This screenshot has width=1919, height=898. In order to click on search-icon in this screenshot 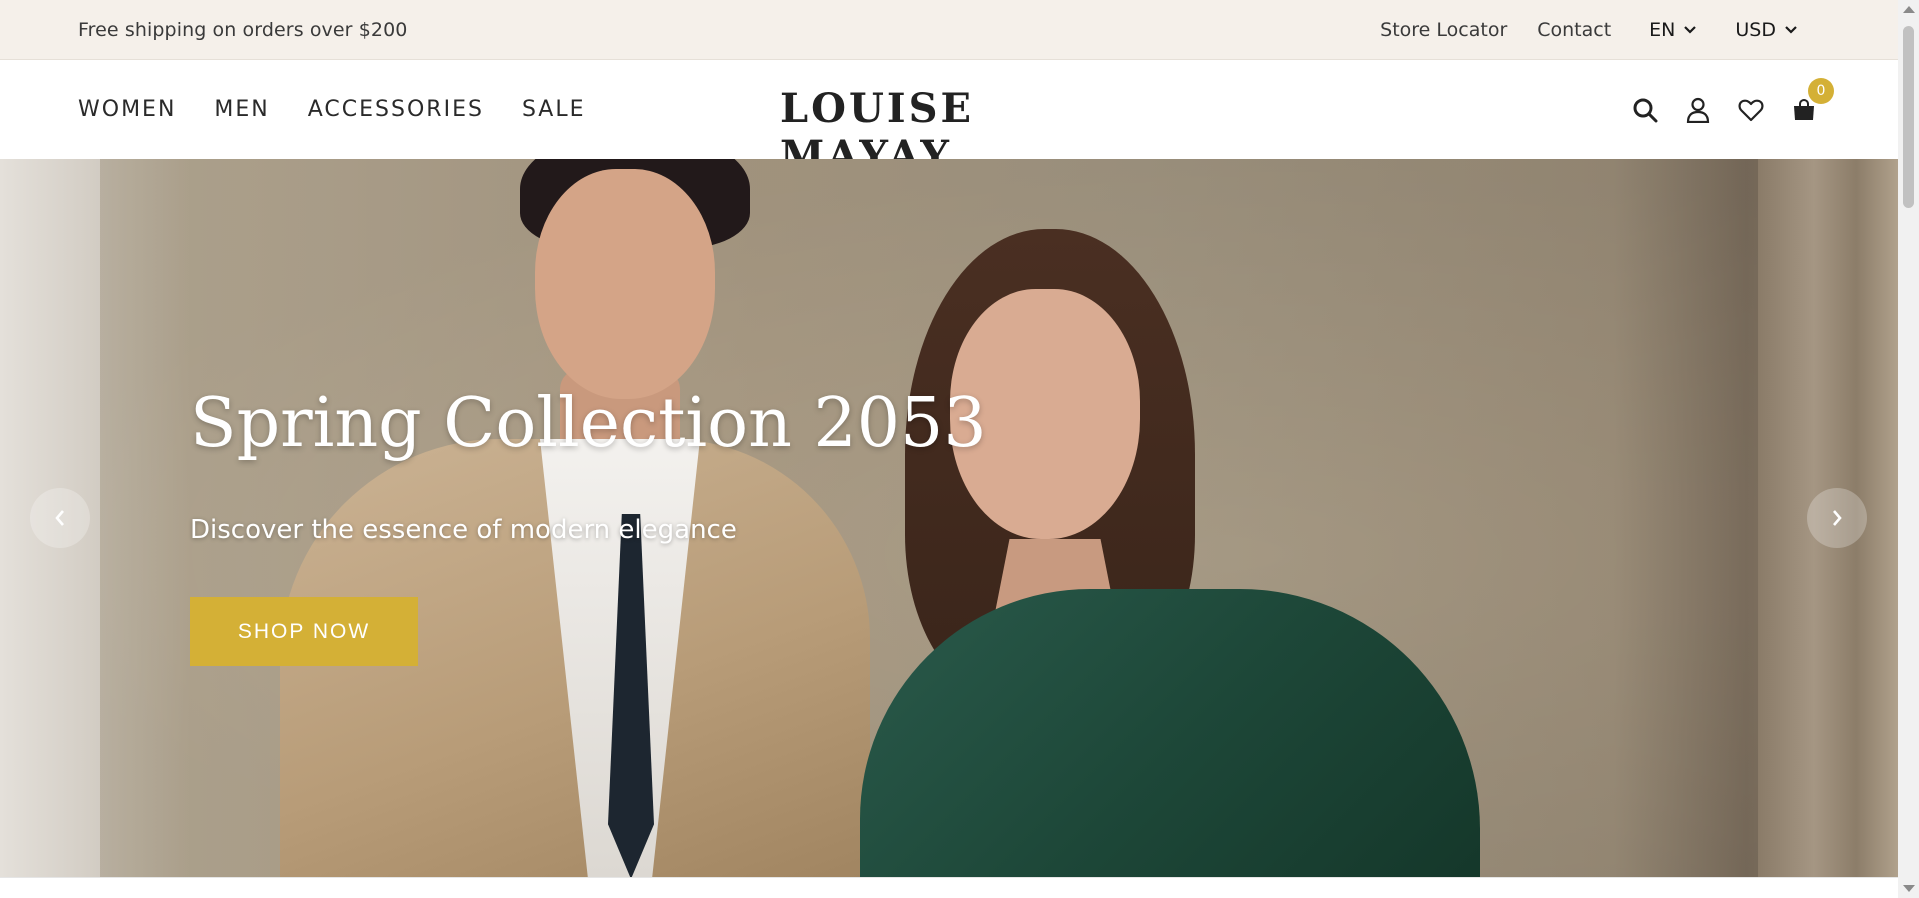, I will do `click(1645, 110)`.